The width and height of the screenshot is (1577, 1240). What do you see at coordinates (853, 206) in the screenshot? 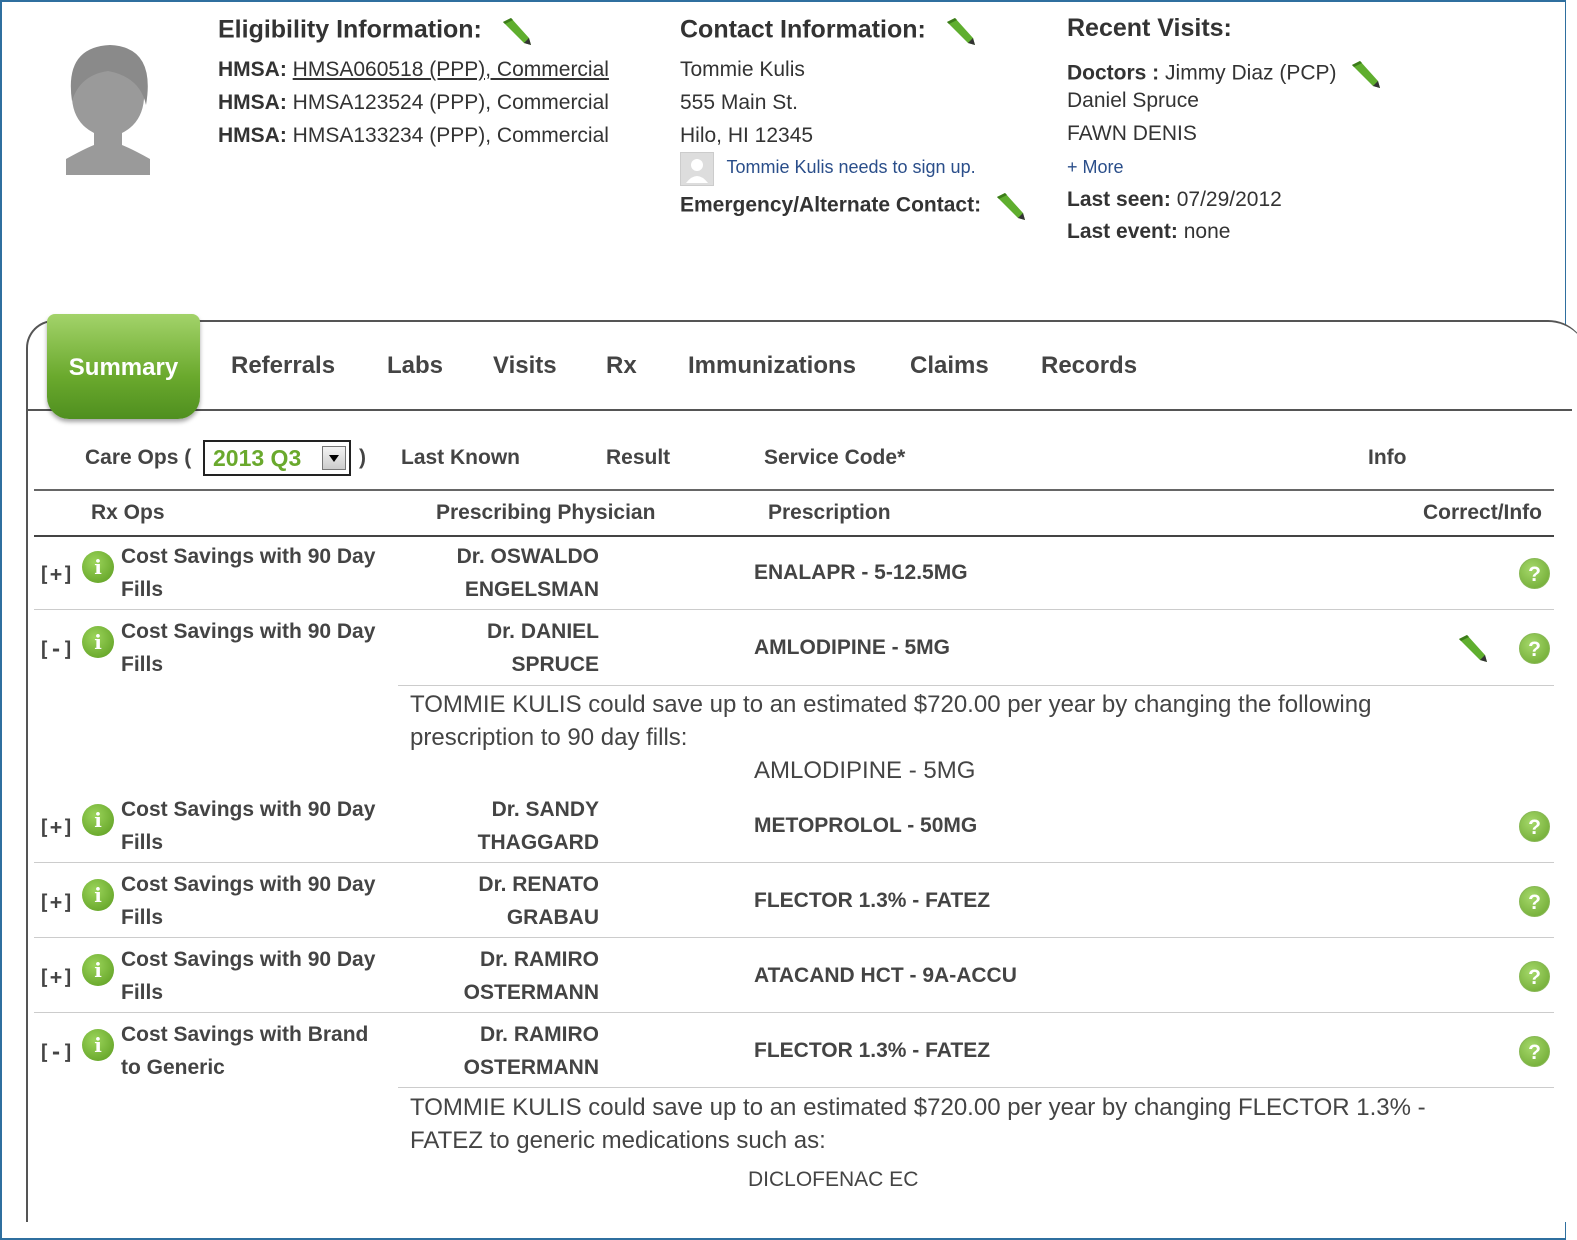
I see `emergency-contact-row: Emergency/Alternate Contact:` at bounding box center [853, 206].